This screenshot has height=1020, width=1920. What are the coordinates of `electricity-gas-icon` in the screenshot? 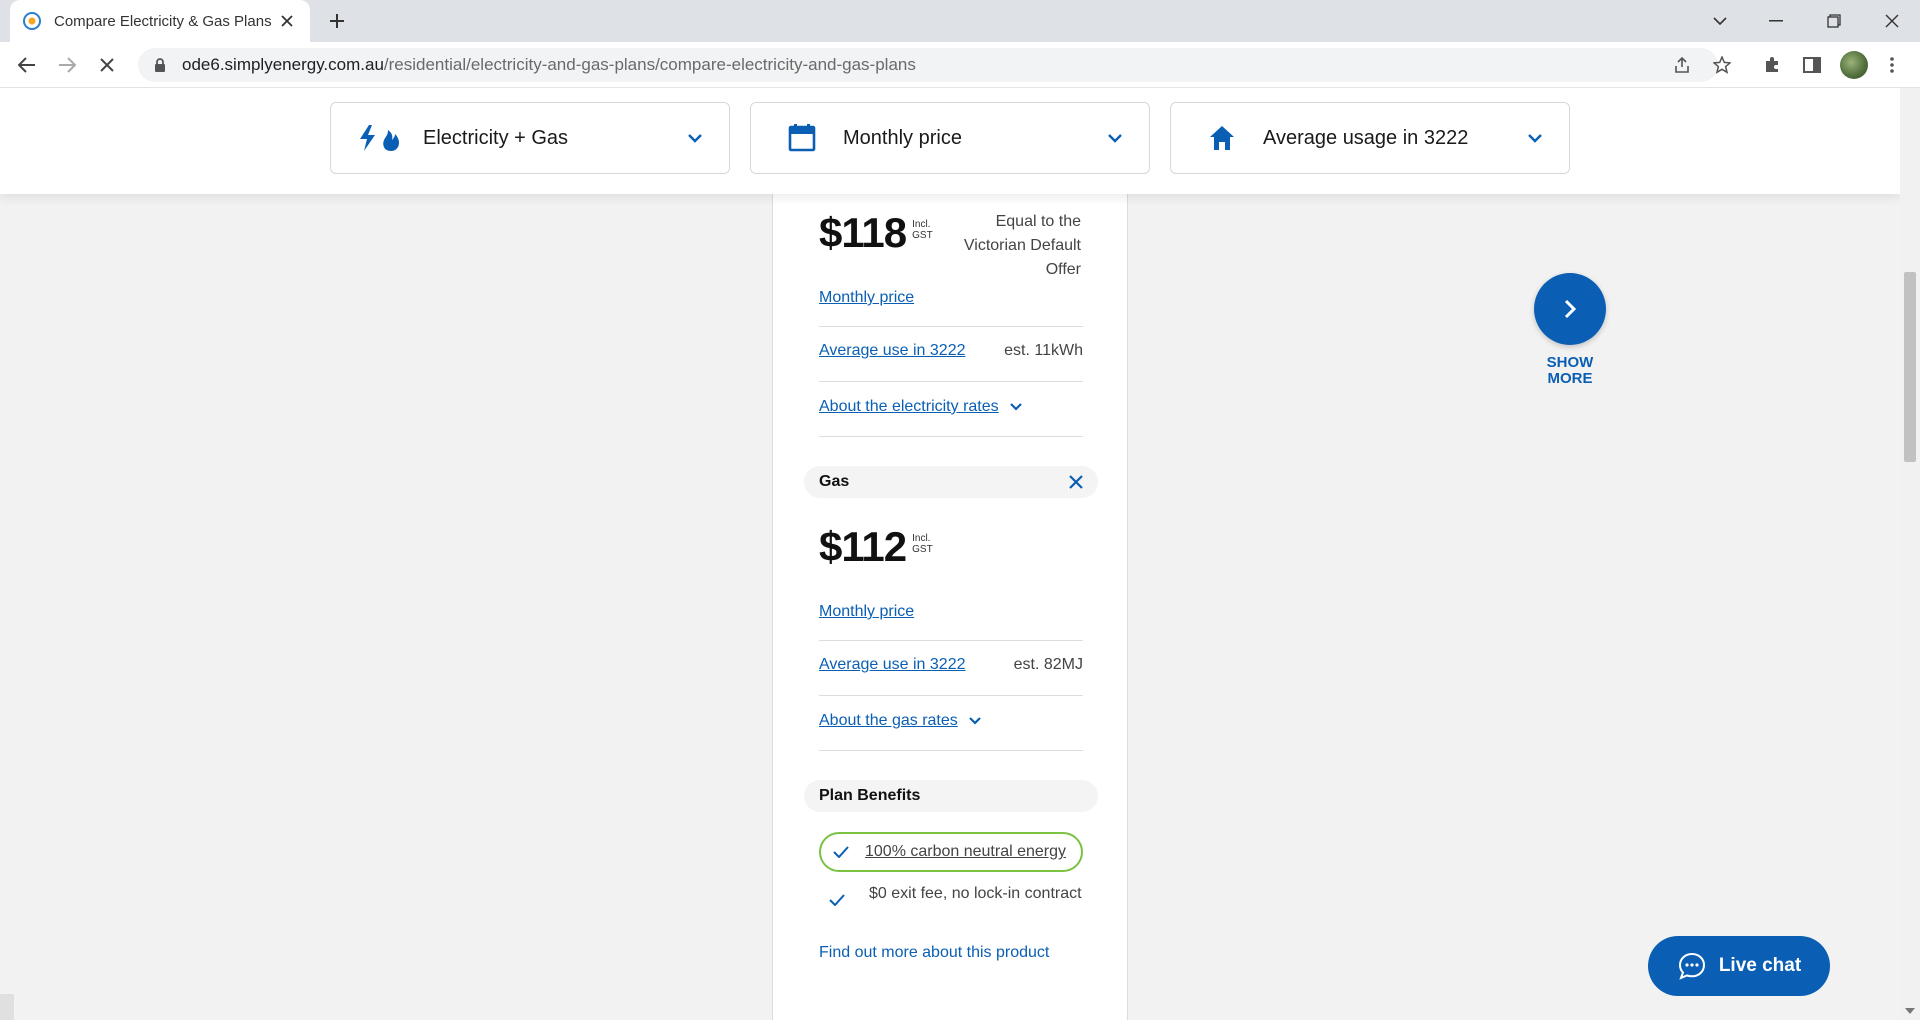 It's located at (382, 138).